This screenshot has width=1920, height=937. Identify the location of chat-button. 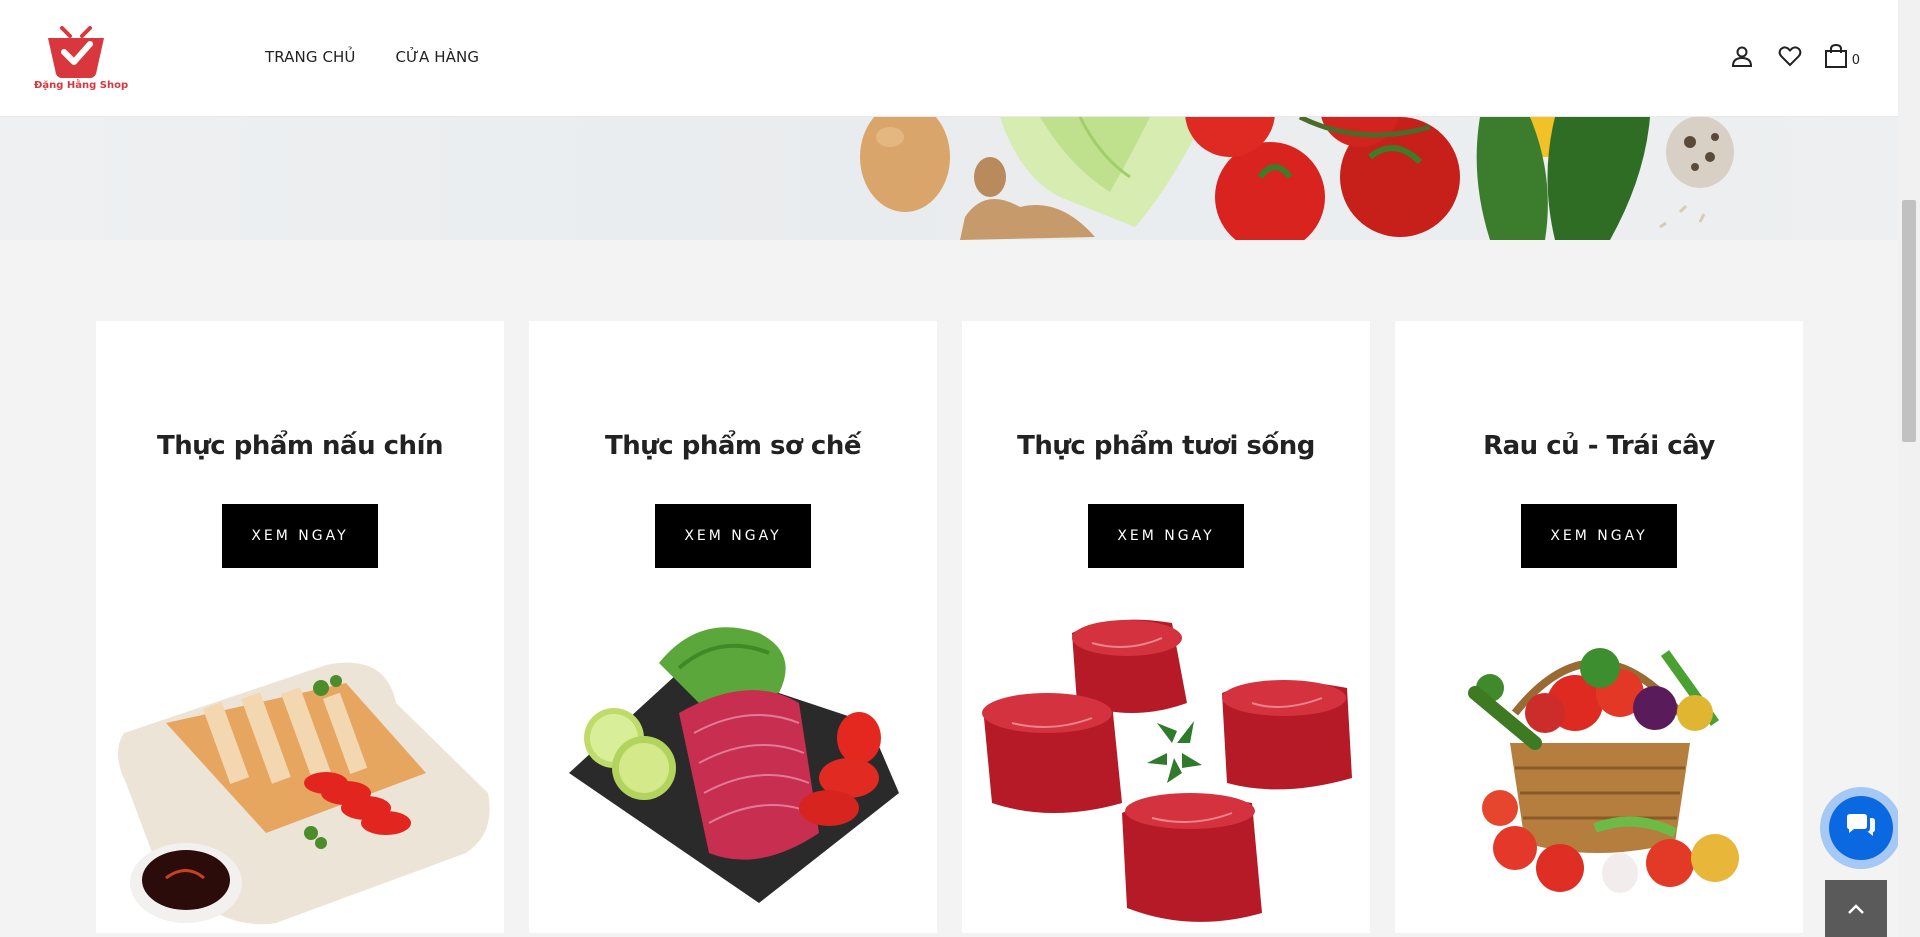
(1861, 828).